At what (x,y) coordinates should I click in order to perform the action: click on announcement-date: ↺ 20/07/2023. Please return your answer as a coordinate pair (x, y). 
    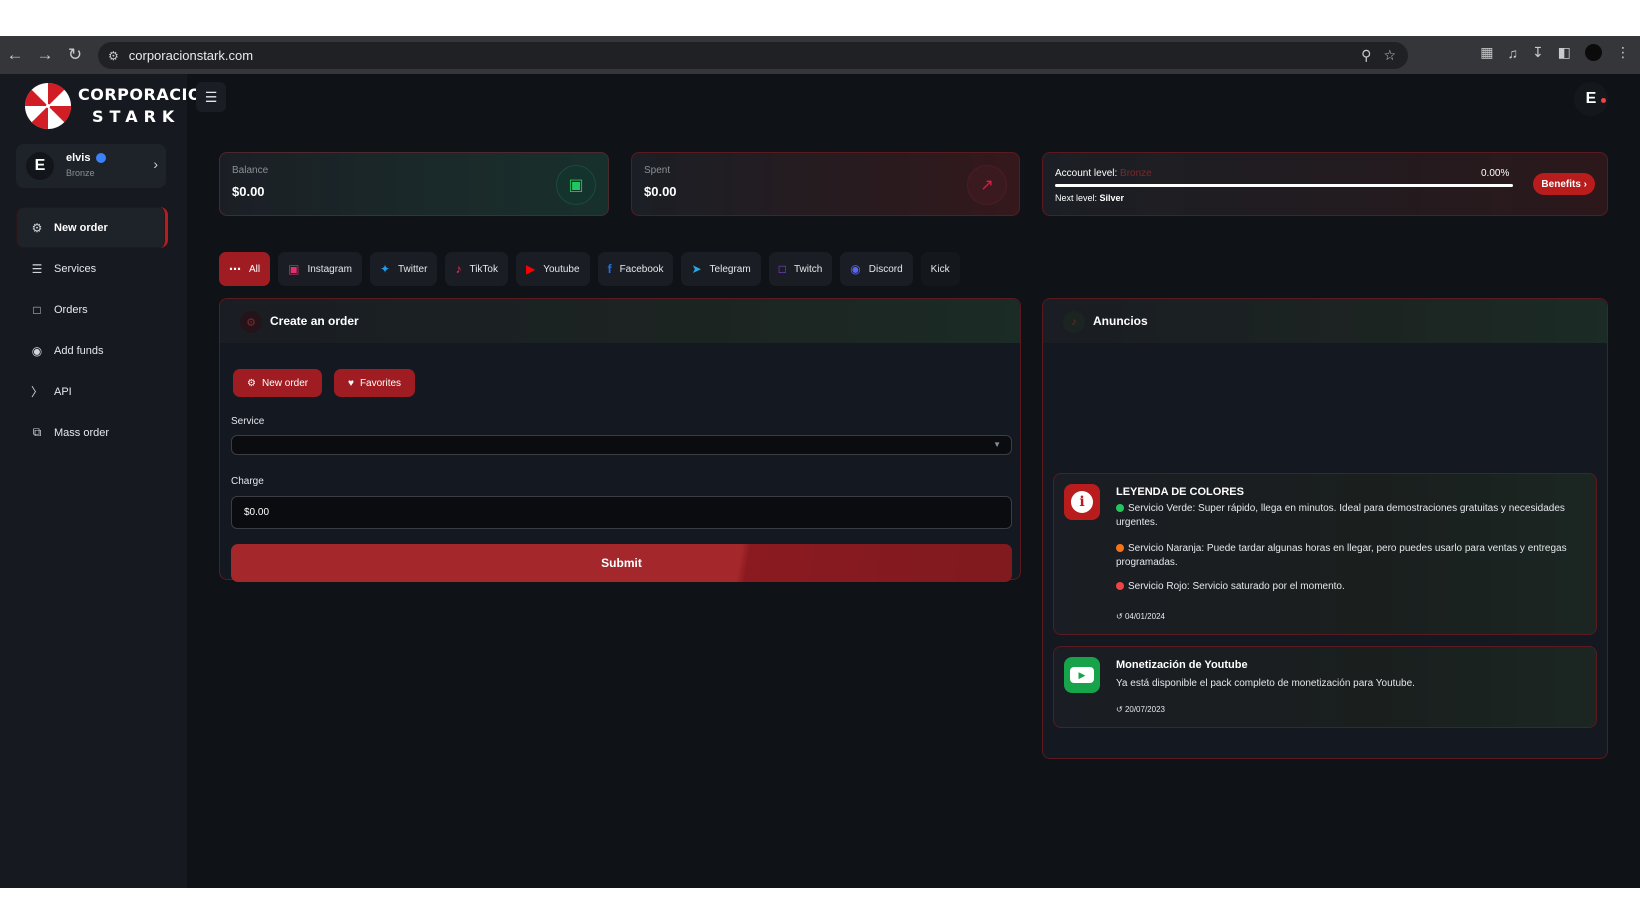
    Looking at the image, I should click on (1140, 709).